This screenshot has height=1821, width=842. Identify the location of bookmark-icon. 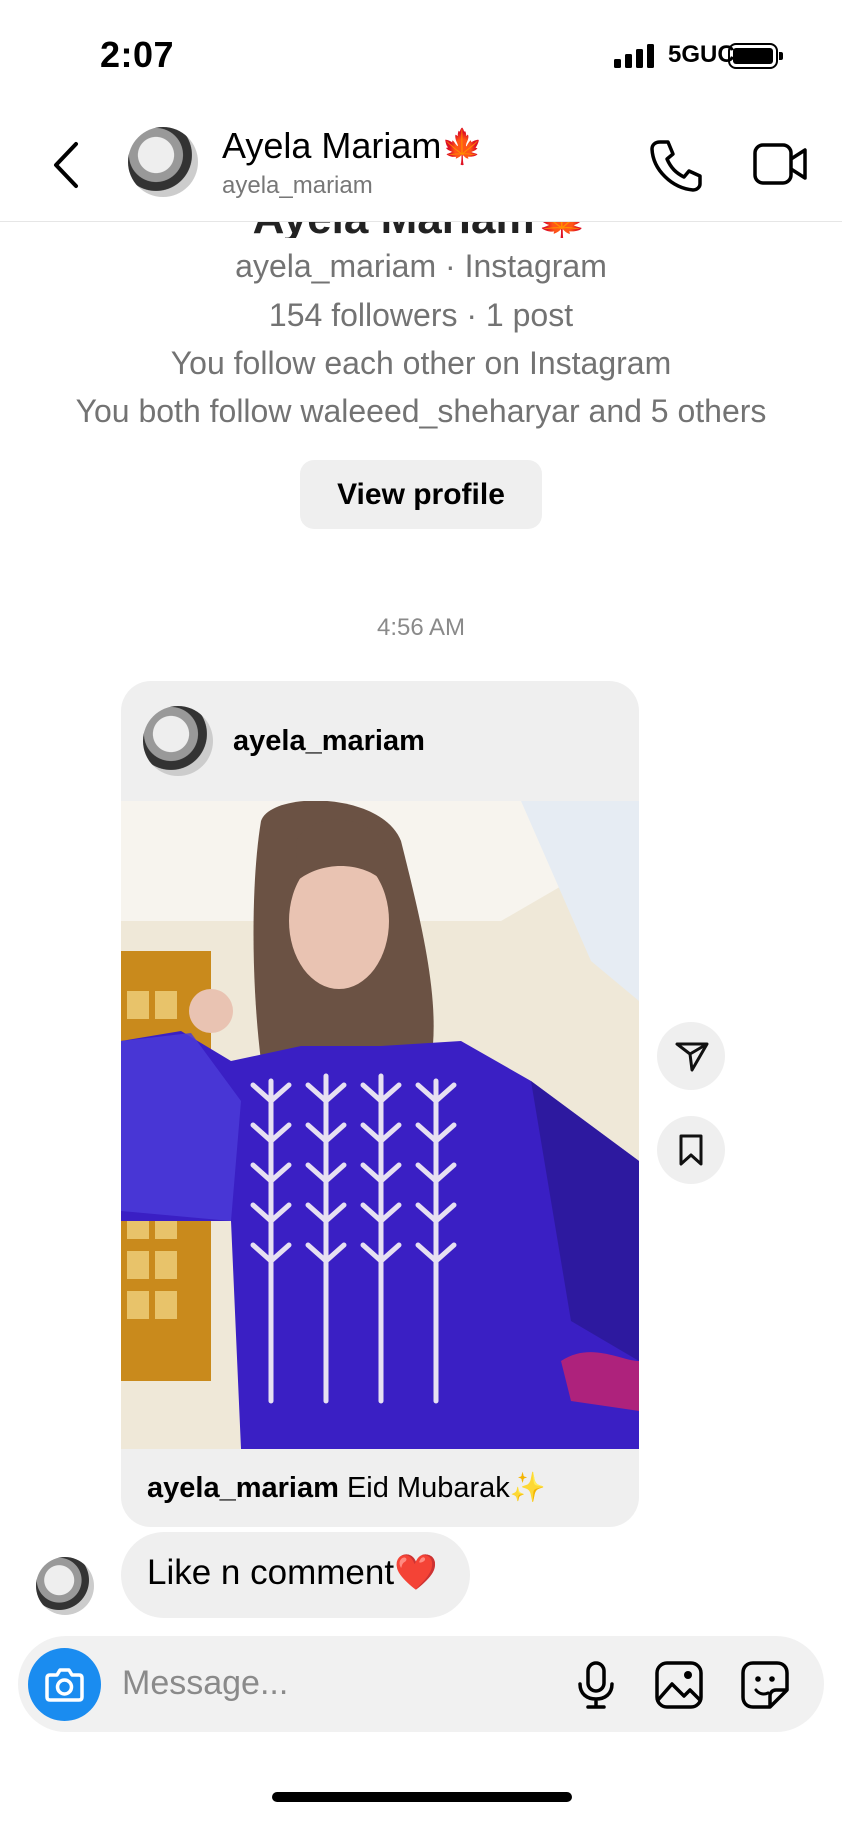
(691, 1150).